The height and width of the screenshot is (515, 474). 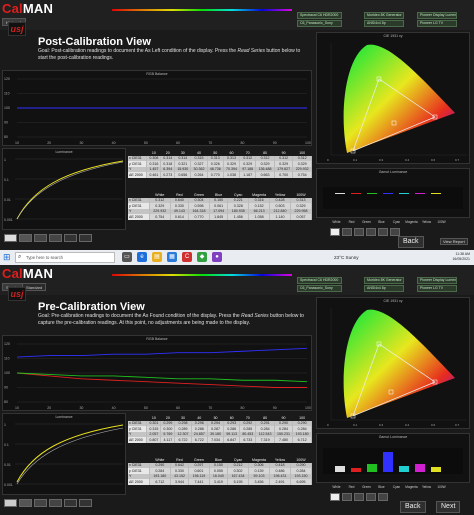 I want to click on app-icon-purple: ●, so click(x=217, y=257).